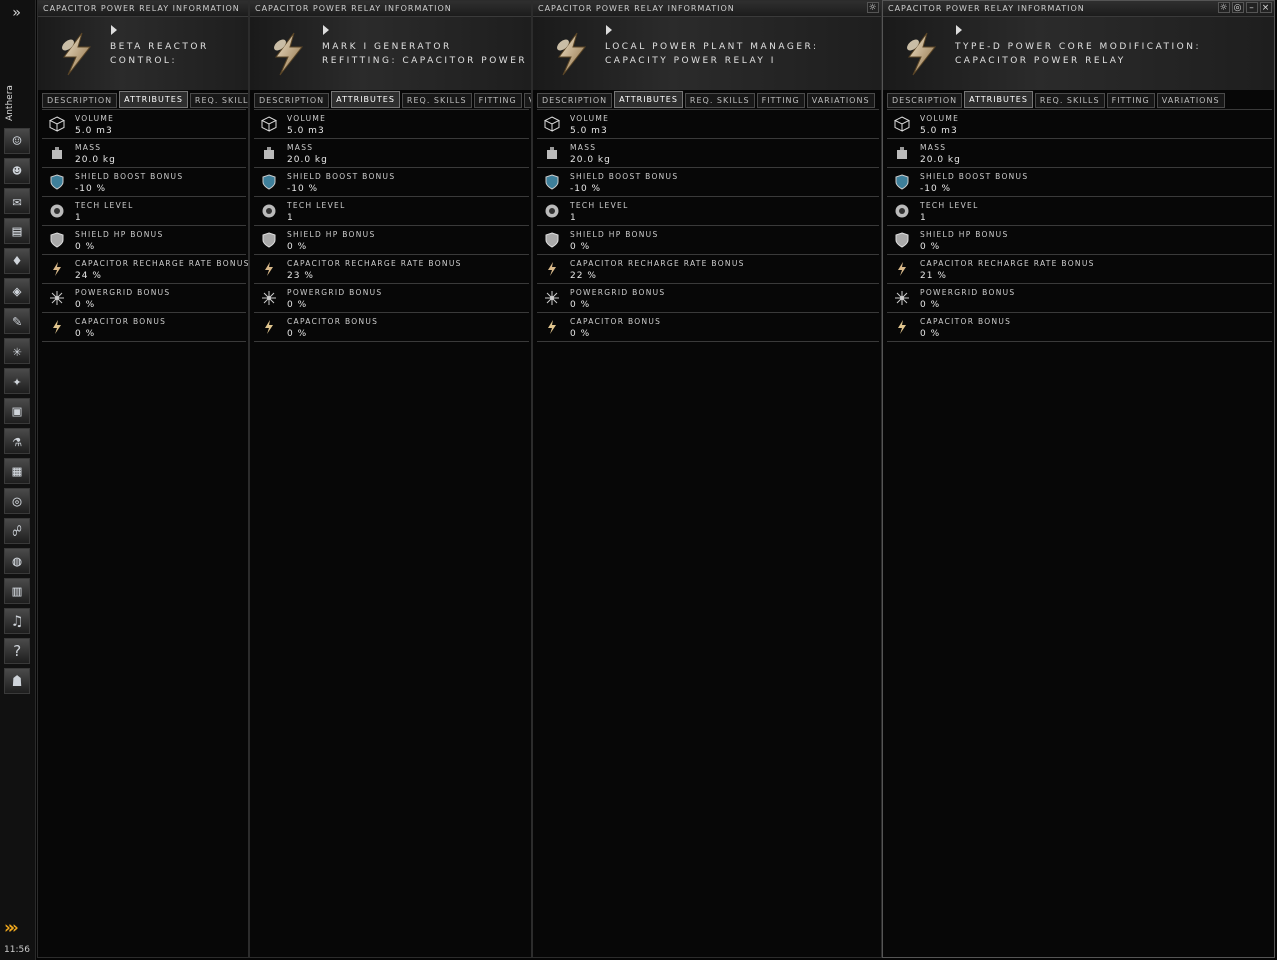 Image resolution: width=1277 pixels, height=960 pixels. What do you see at coordinates (300, 276) in the screenshot?
I see `attribute-value: 23 %` at bounding box center [300, 276].